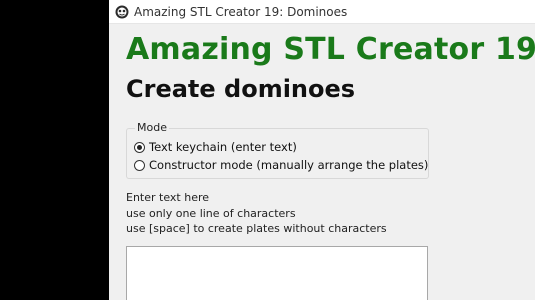  Describe the element at coordinates (139, 165) in the screenshot. I see `radio-button-unchecked` at that location.